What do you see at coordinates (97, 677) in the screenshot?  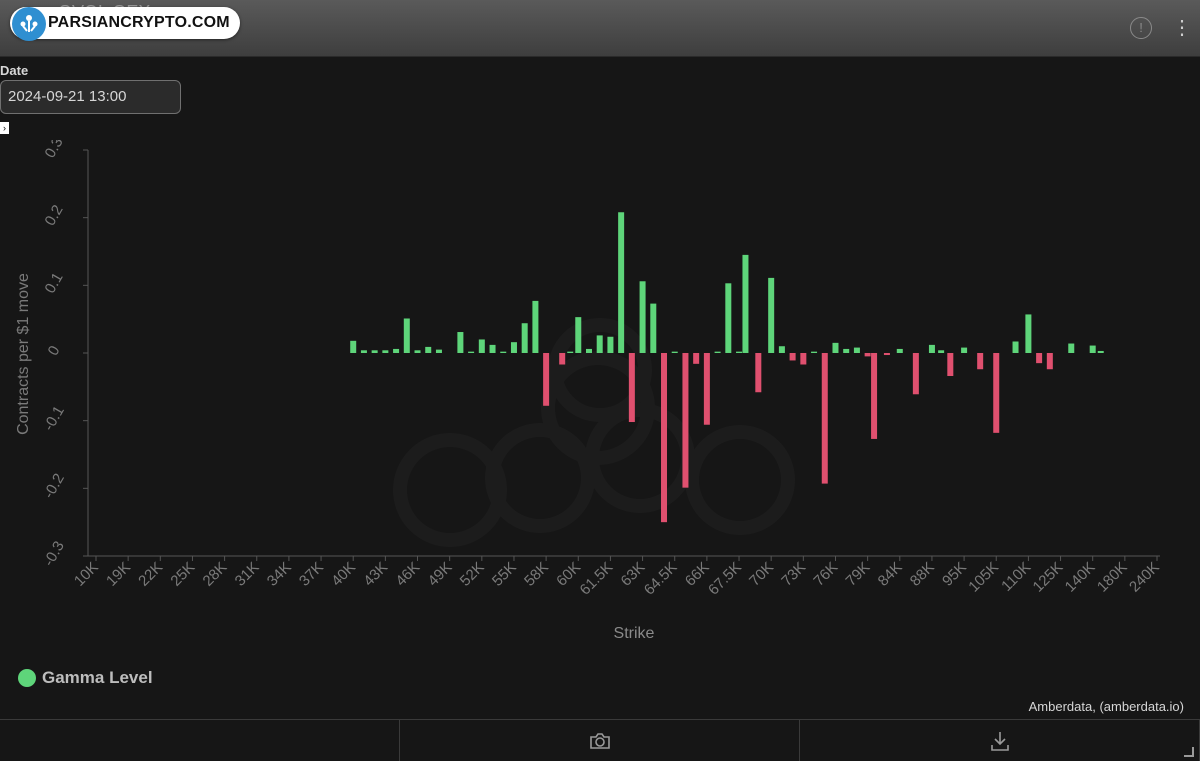 I see `legend-label: Gamma Level` at bounding box center [97, 677].